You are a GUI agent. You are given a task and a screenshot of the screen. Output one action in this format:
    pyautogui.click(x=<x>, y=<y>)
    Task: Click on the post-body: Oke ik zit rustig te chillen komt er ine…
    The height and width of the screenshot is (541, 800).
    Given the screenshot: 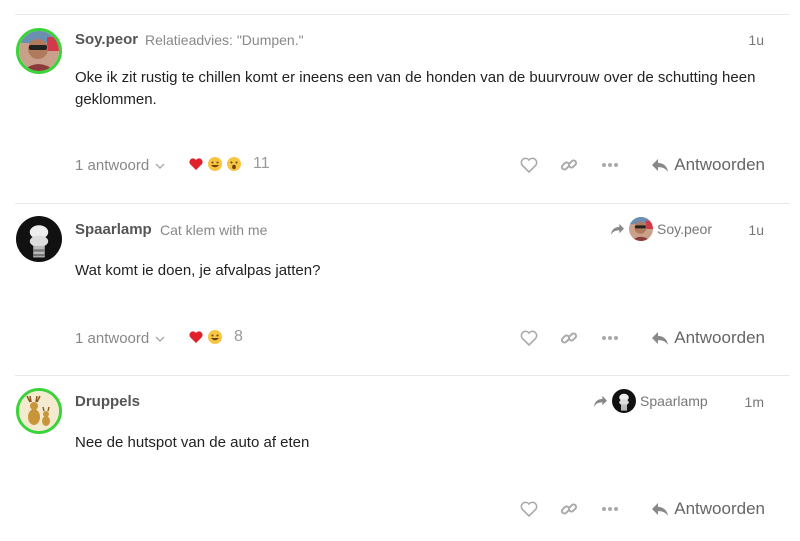 What is the action you would take?
    pyautogui.click(x=415, y=88)
    